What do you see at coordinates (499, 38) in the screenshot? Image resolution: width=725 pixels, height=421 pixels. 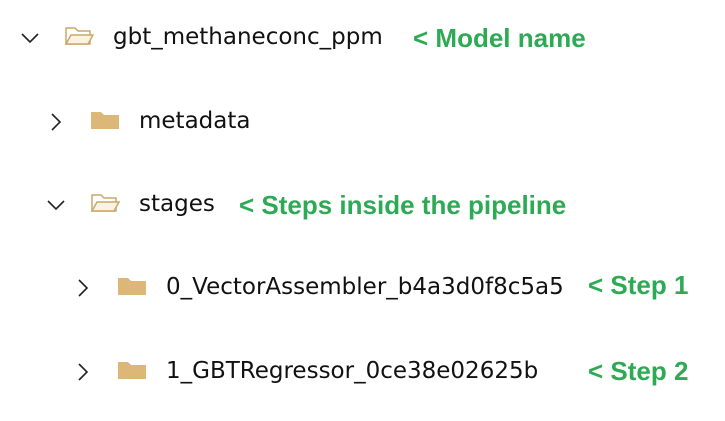 I see `annotation-model-name: < Model name` at bounding box center [499, 38].